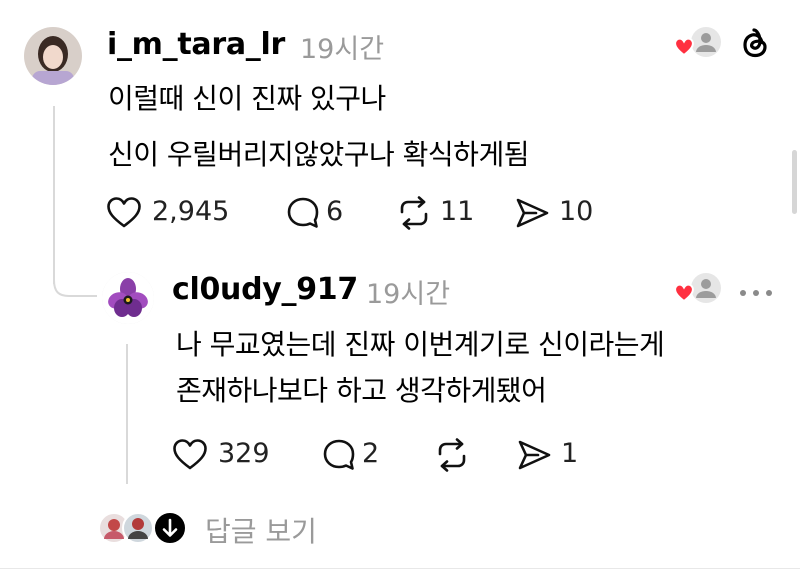 This screenshot has width=800, height=576. Describe the element at coordinates (755, 46) in the screenshot. I see `threads-logo-icon` at that location.